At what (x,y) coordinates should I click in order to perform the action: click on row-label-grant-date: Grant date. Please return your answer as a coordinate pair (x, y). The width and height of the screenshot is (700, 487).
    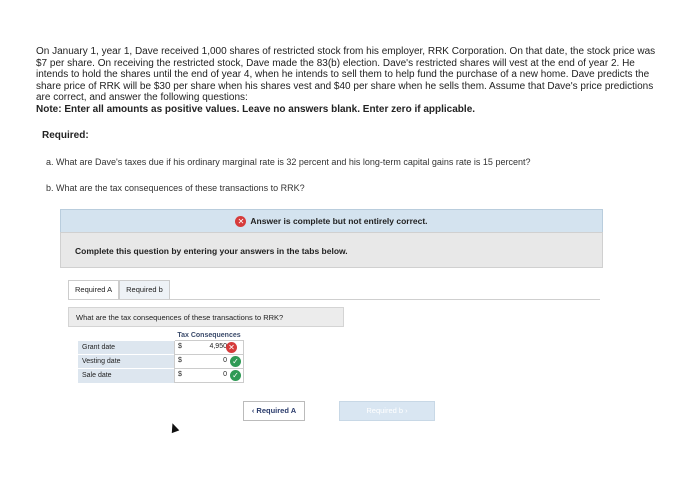
    Looking at the image, I should click on (126, 347).